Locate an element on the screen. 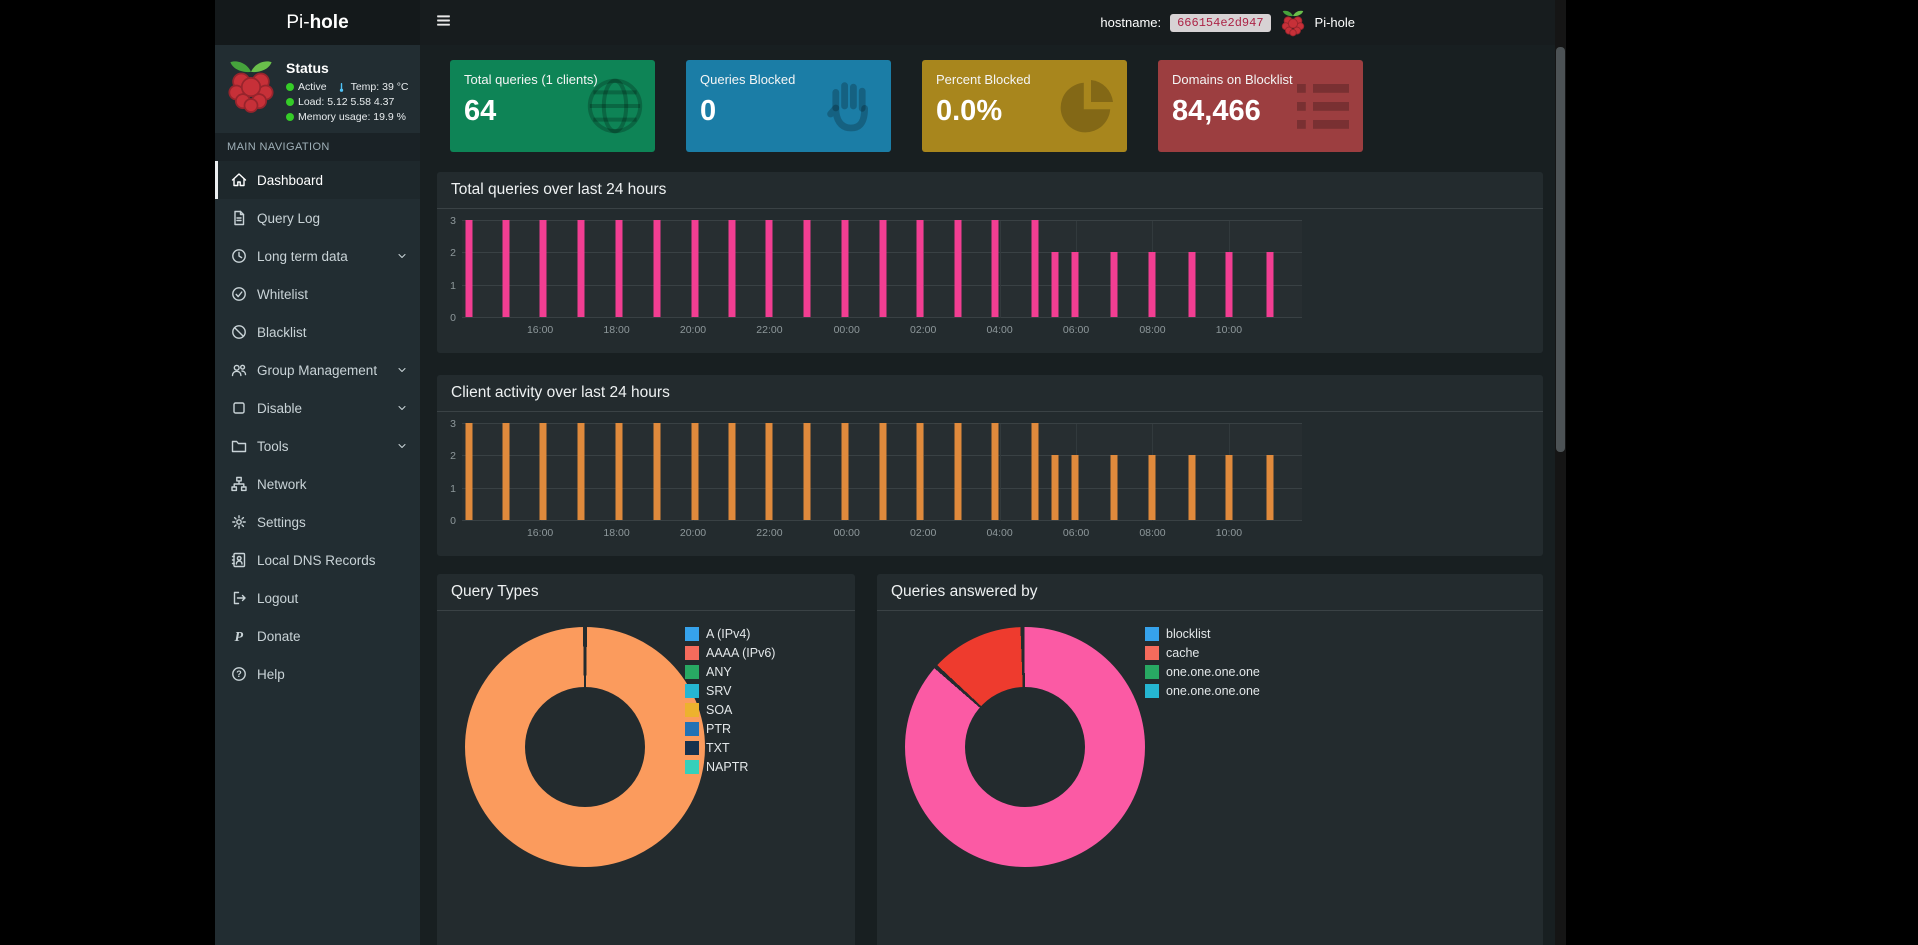  x-axis-tick: 22:00 is located at coordinates (769, 330).